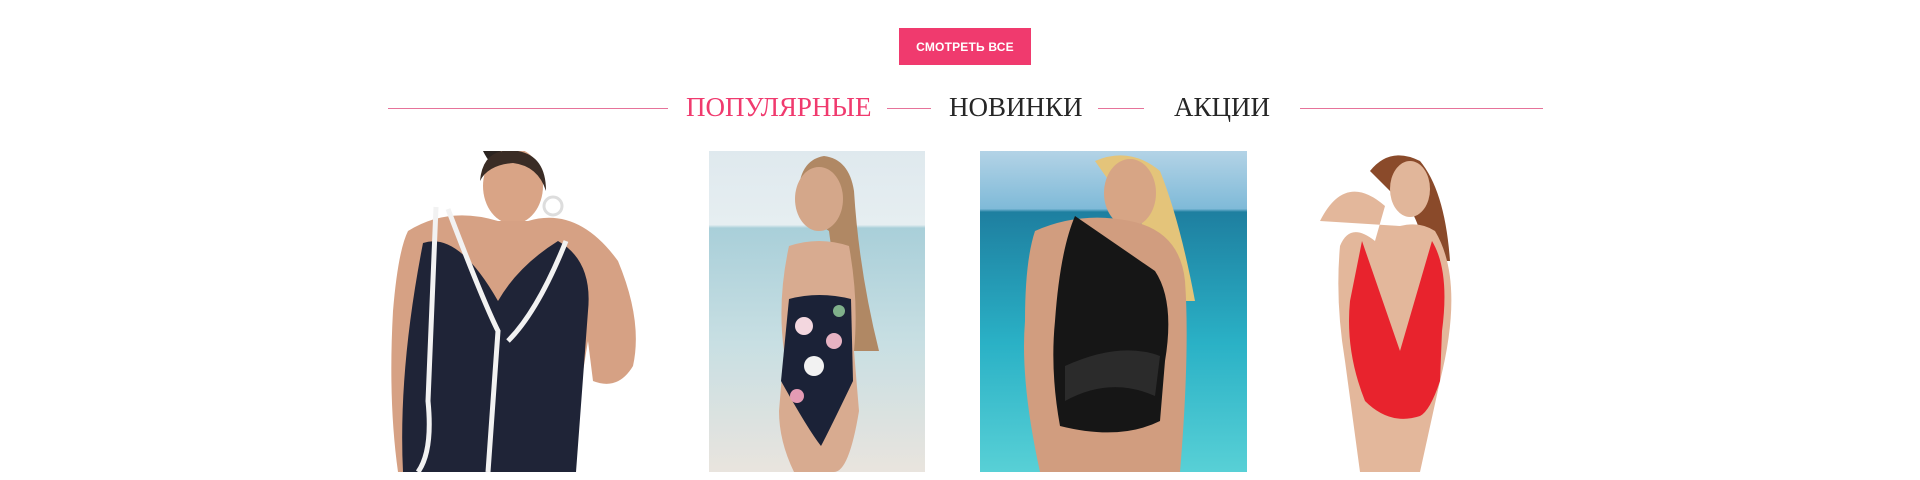 The width and height of the screenshot is (1920, 480). Describe the element at coordinates (1222, 107) in the screenshot. I see `tab-sales: АКЦИИ` at that location.